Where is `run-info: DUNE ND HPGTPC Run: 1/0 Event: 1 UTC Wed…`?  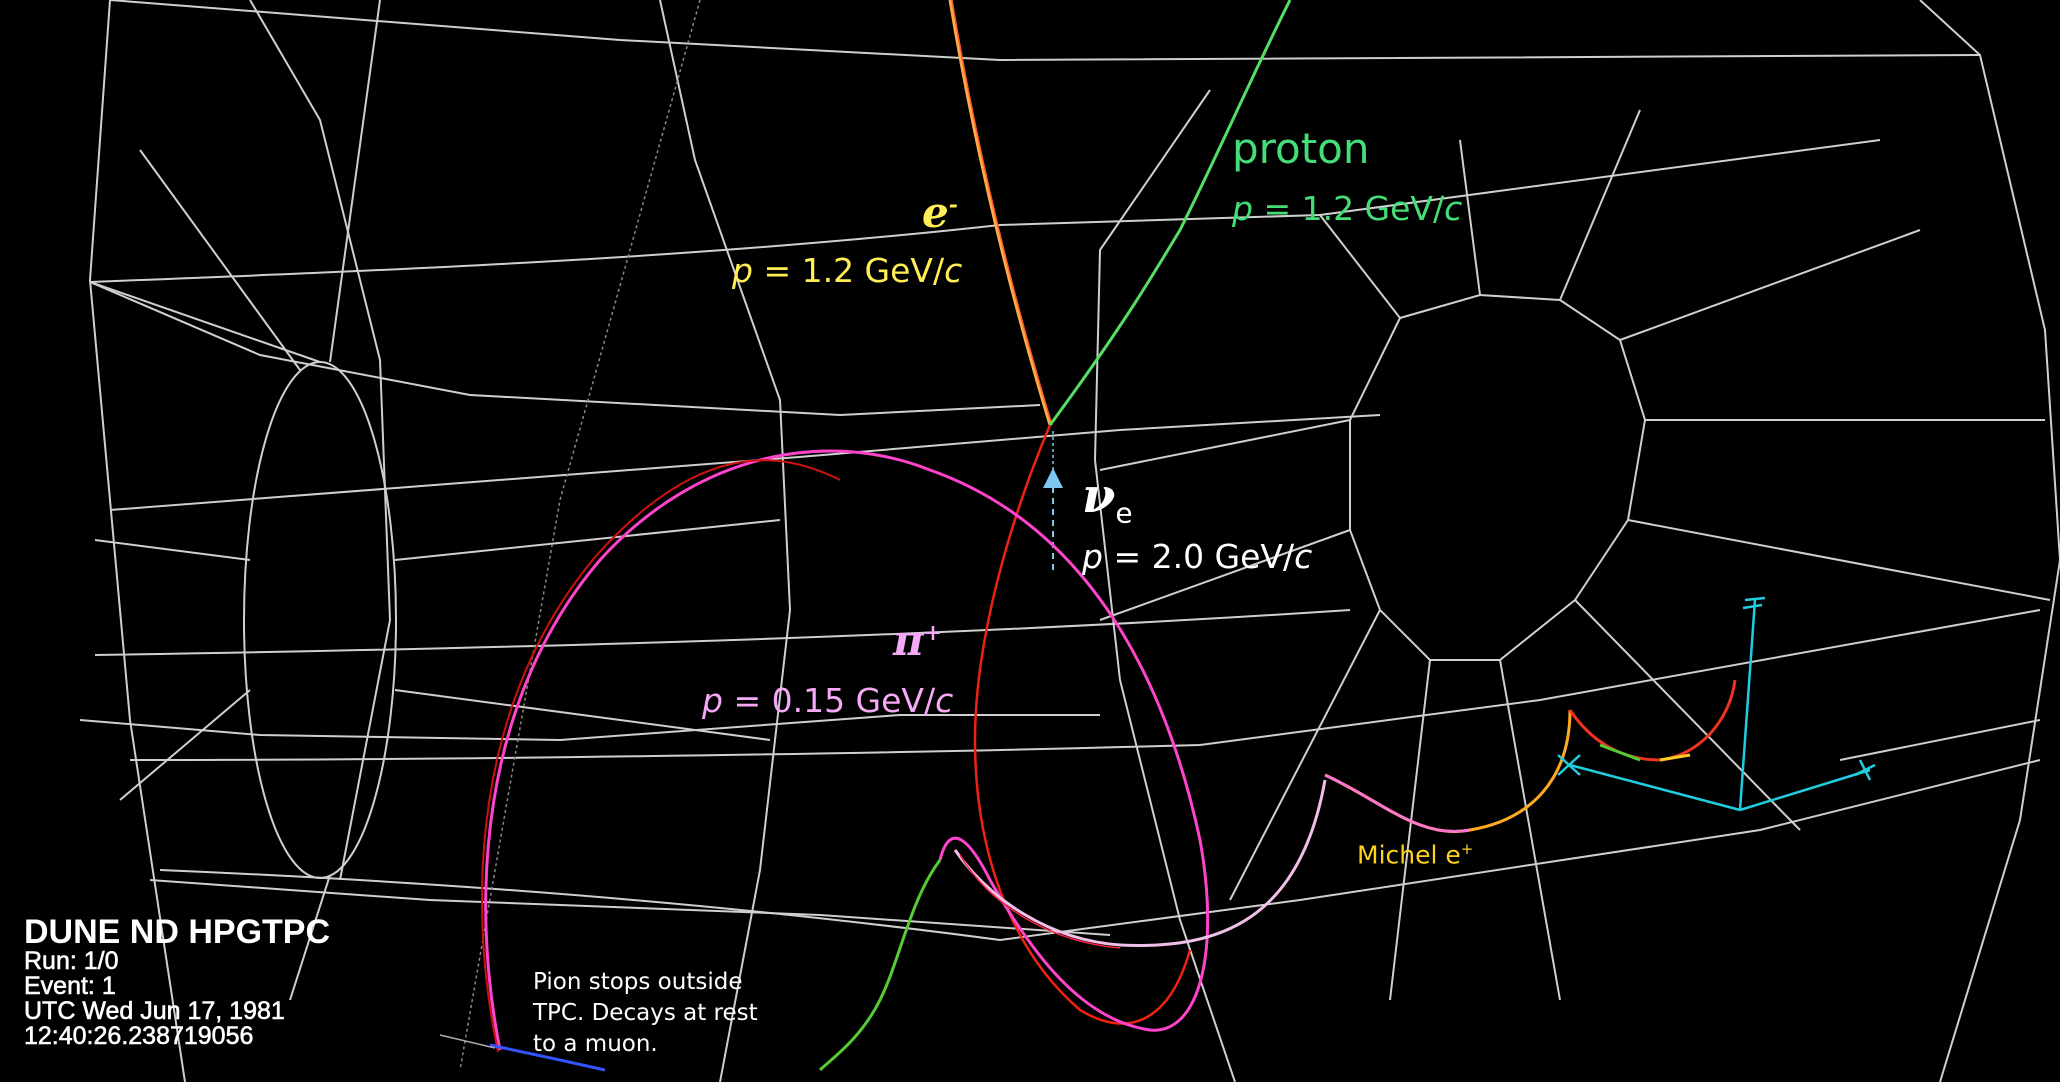 run-info: DUNE ND HPGTPC Run: 1/0 Event: 1 UTC Wed… is located at coordinates (177, 982).